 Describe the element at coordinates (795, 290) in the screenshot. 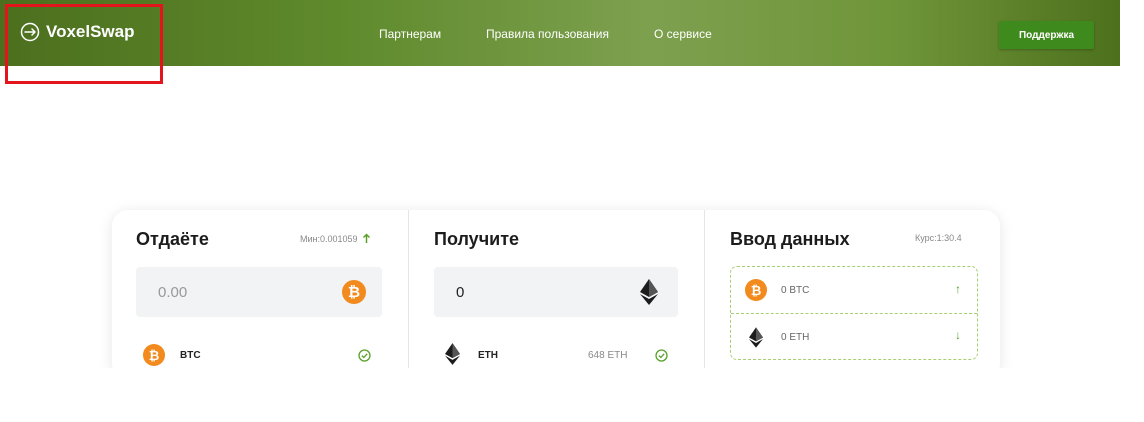

I see `summary-give-amount: 0 BTC` at that location.